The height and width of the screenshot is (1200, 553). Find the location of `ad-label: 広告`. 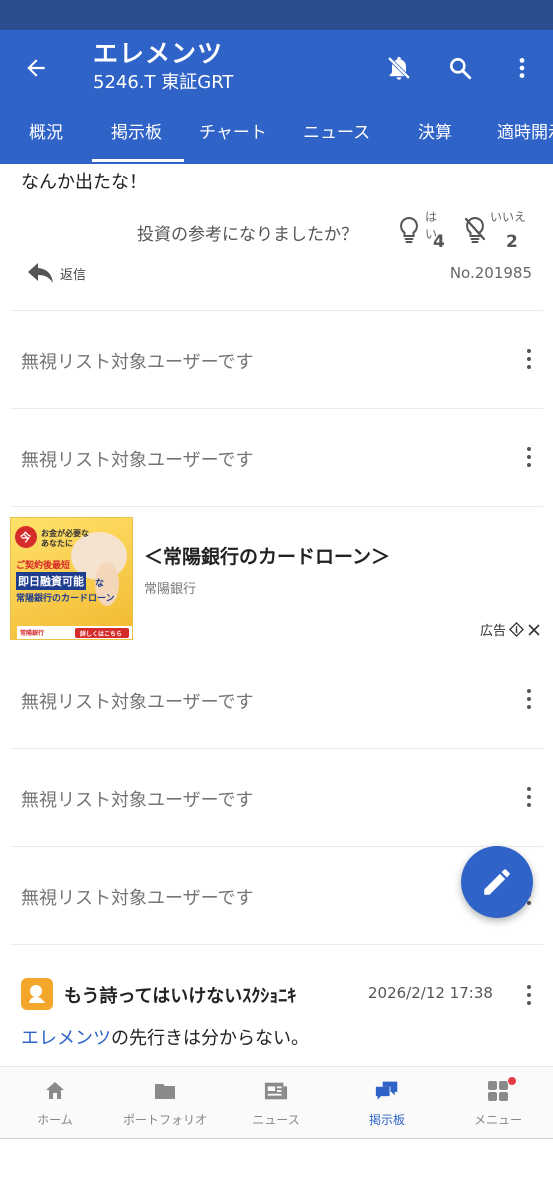

ad-label: 広告 is located at coordinates (492, 631).